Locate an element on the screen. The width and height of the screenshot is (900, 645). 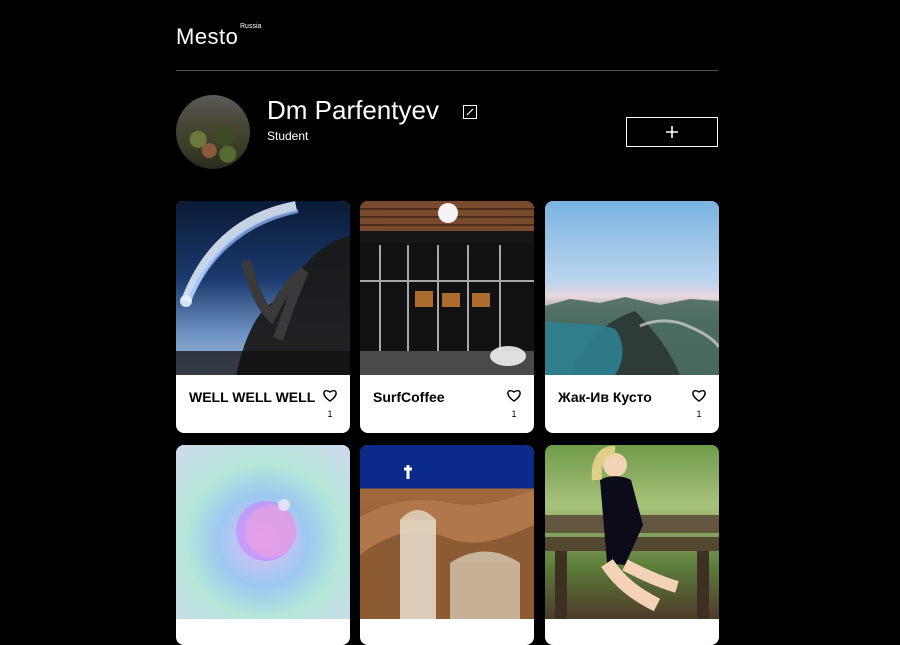
card-footer: WELL WELL WELL 1 is located at coordinates (263, 404).